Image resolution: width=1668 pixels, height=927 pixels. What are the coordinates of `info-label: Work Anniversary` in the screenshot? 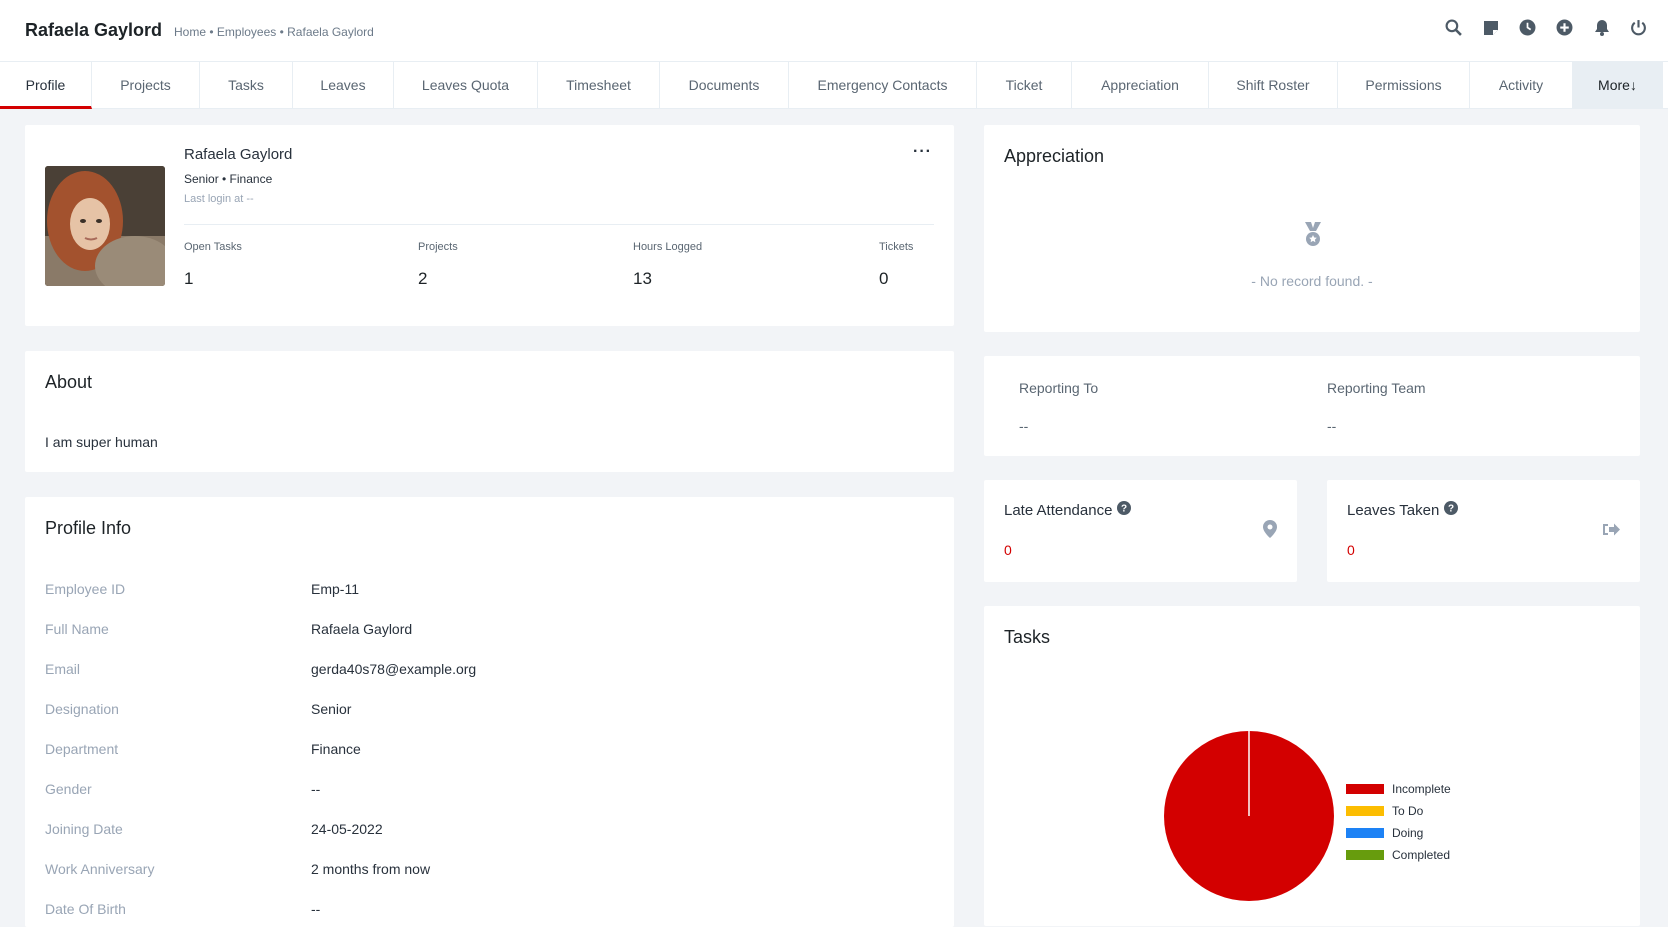 It's located at (100, 869).